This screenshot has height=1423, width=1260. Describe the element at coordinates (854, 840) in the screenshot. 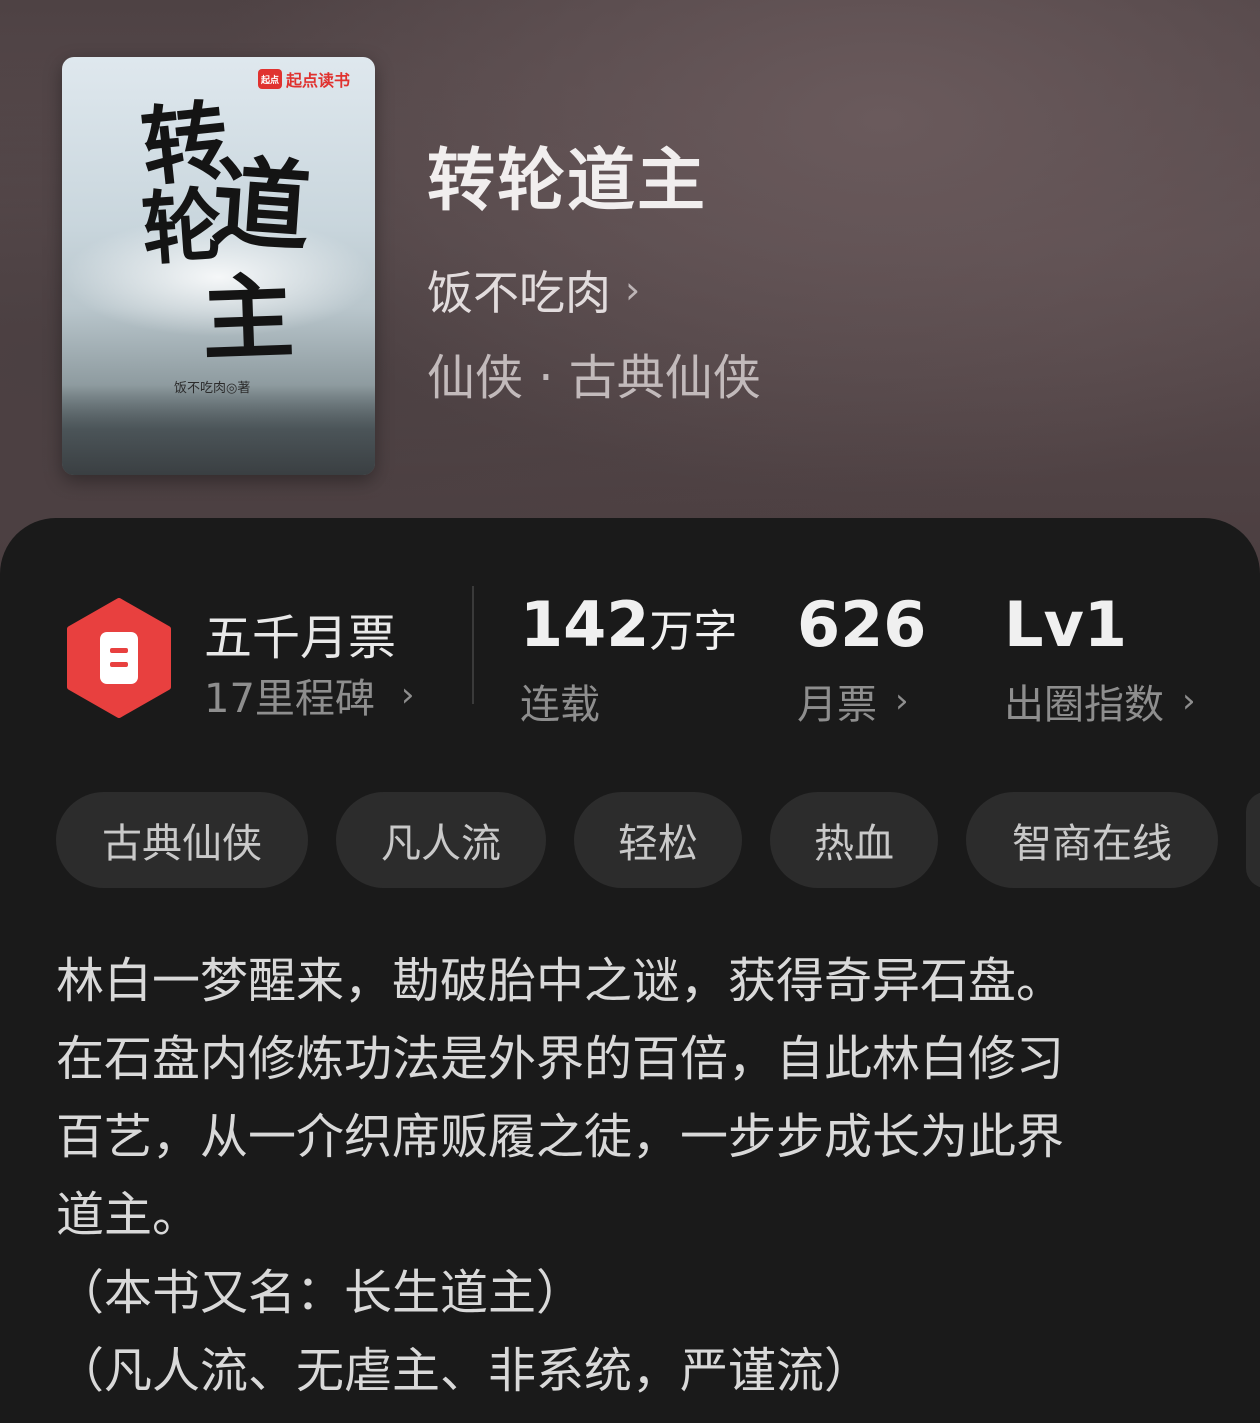

I see `tag-chip: 热血` at that location.